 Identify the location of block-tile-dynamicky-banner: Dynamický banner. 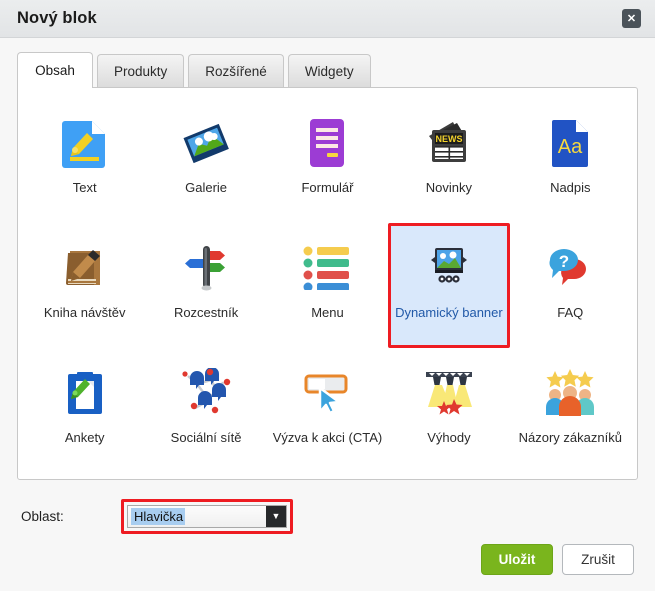
(449, 285).